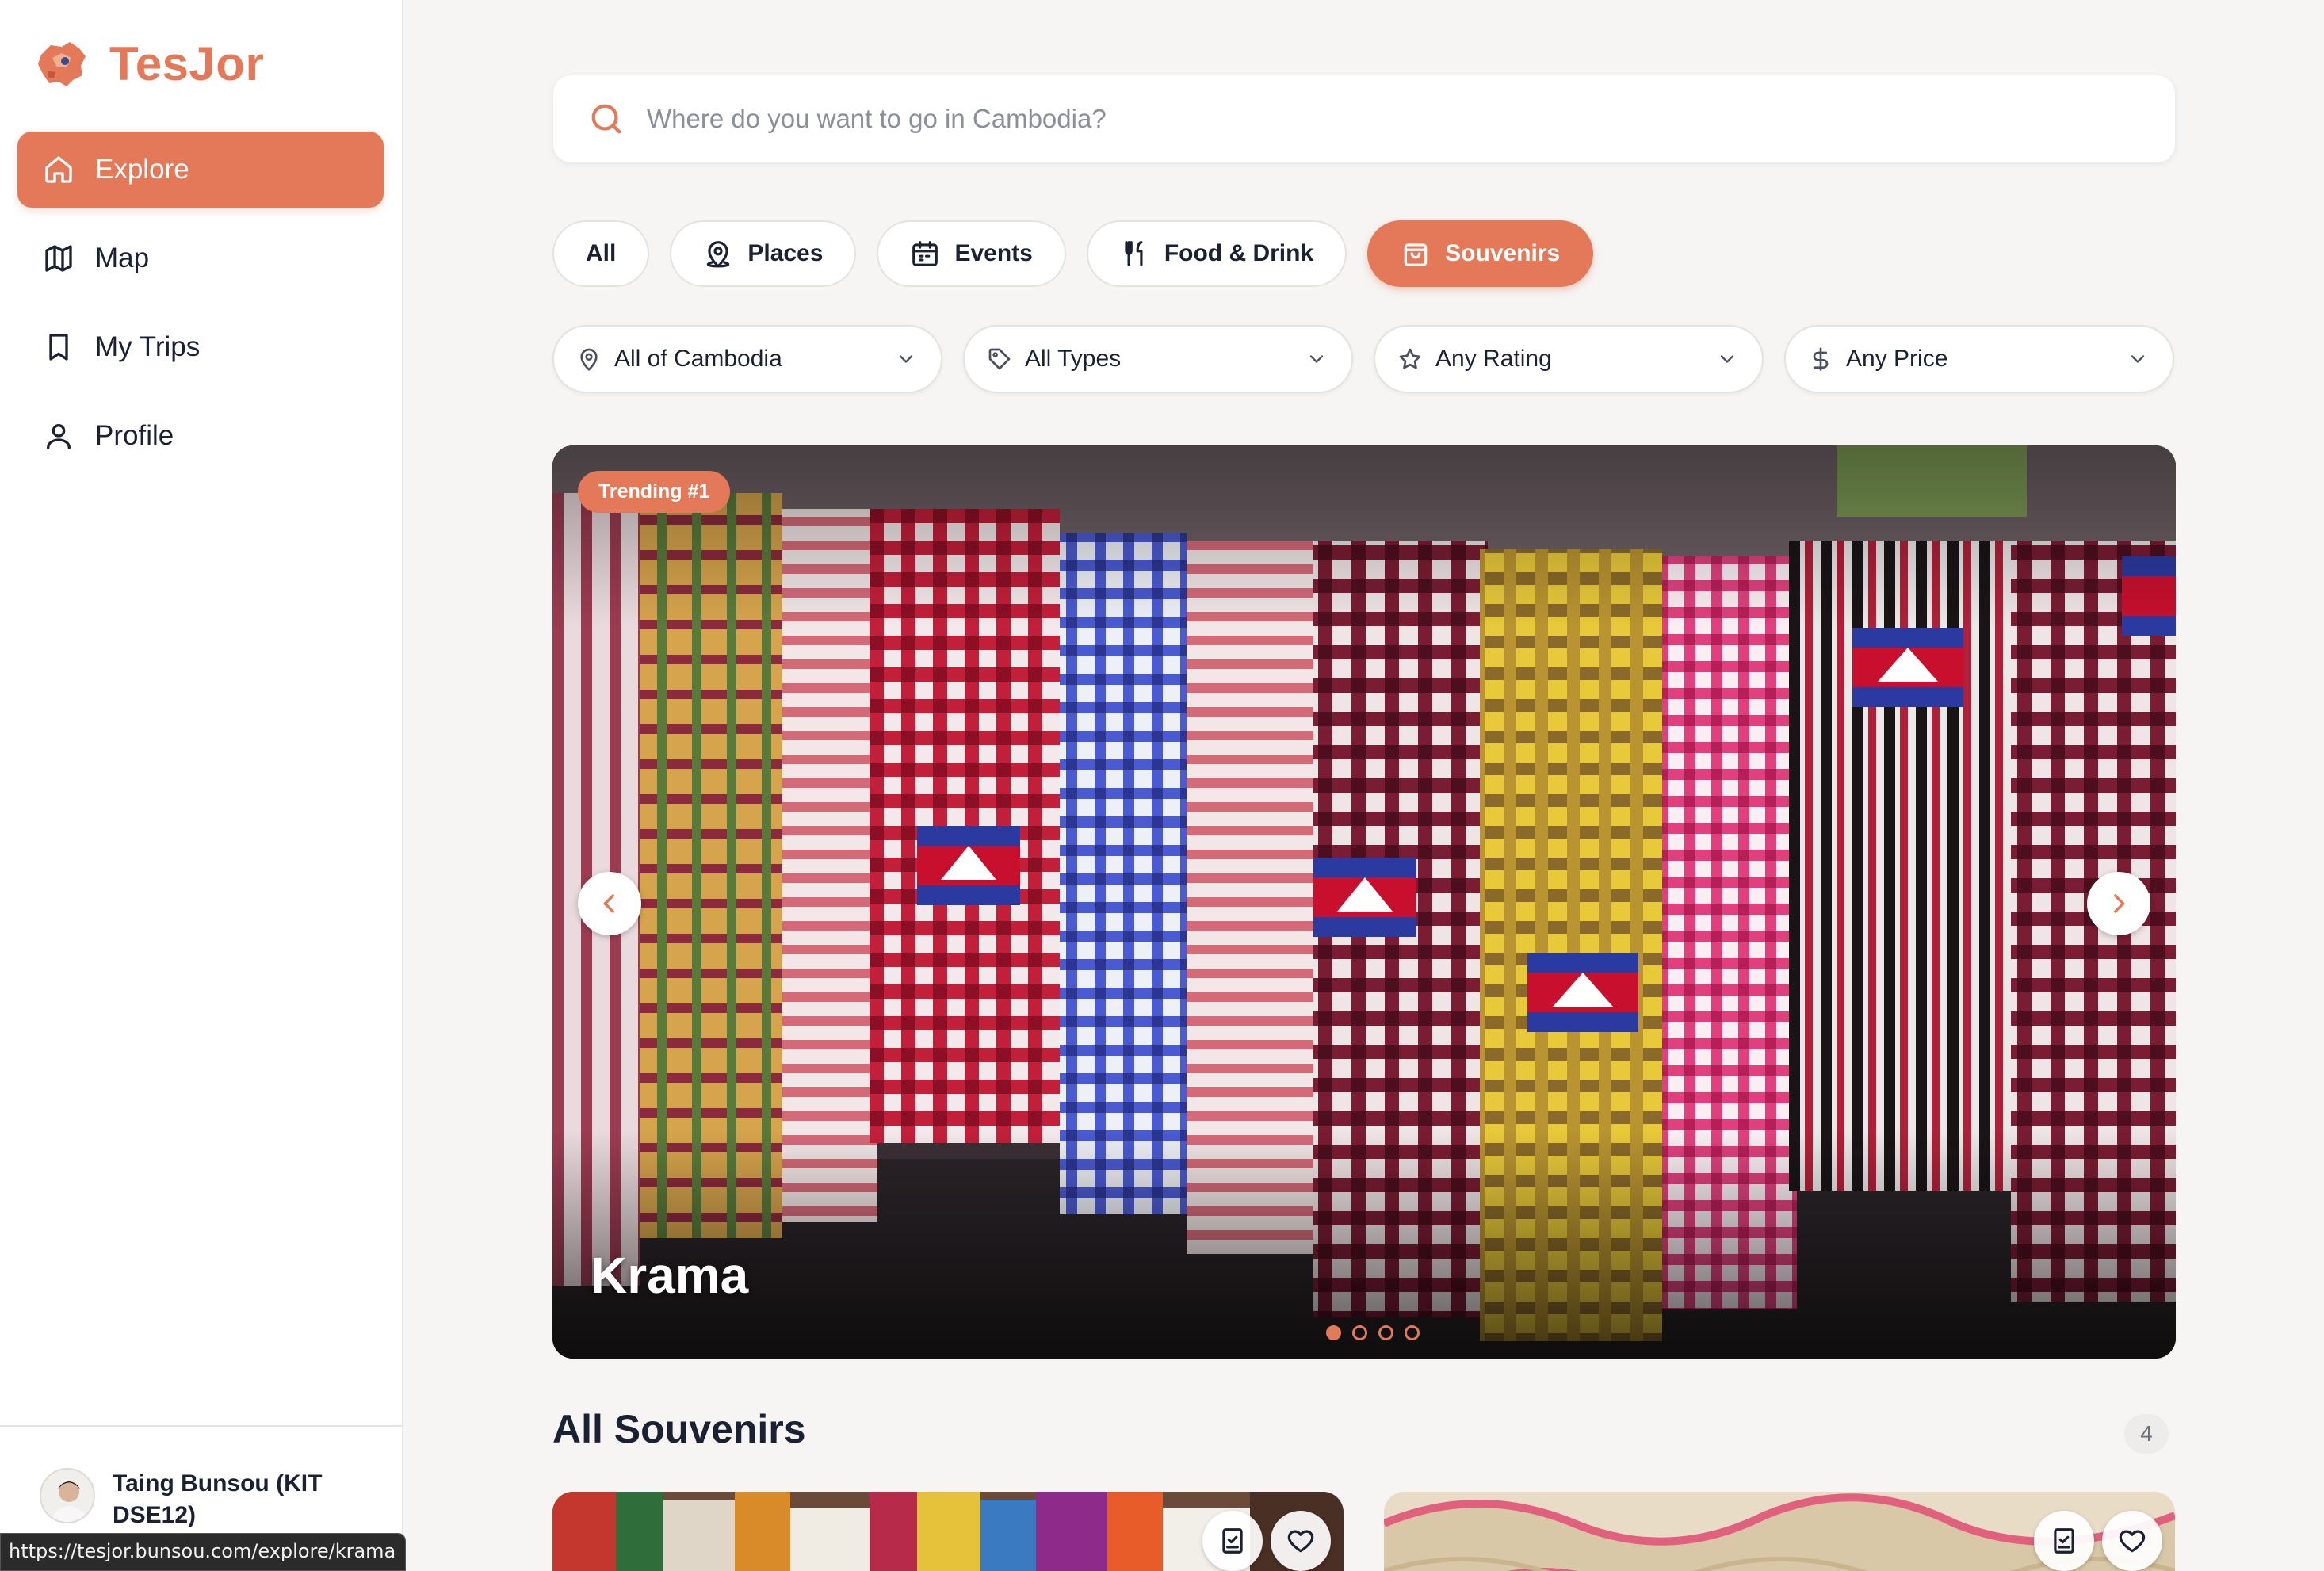 This screenshot has width=2324, height=1571. What do you see at coordinates (1503, 253) in the screenshot?
I see `tab-label: Souvenirs` at bounding box center [1503, 253].